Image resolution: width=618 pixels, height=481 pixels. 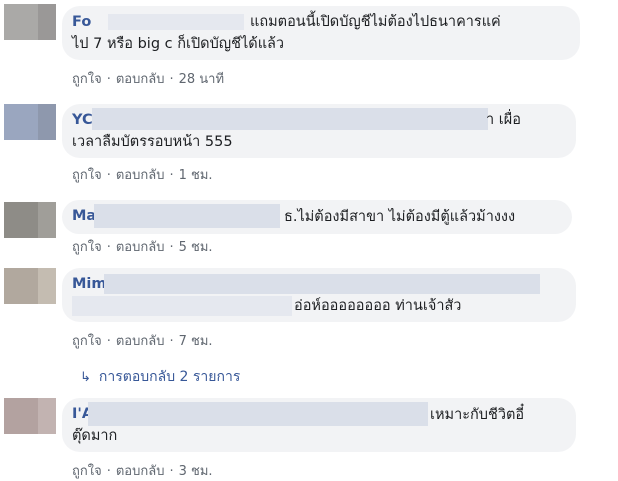 I want to click on timestamp: 5 ชม., so click(x=196, y=247).